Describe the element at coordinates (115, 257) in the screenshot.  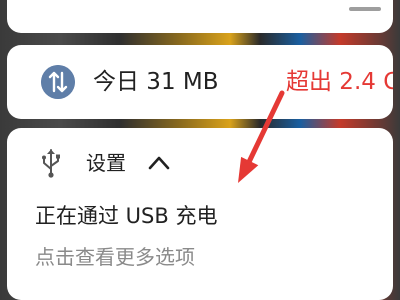
I see `usb-more-options-hint: 点击查看更多选项` at that location.